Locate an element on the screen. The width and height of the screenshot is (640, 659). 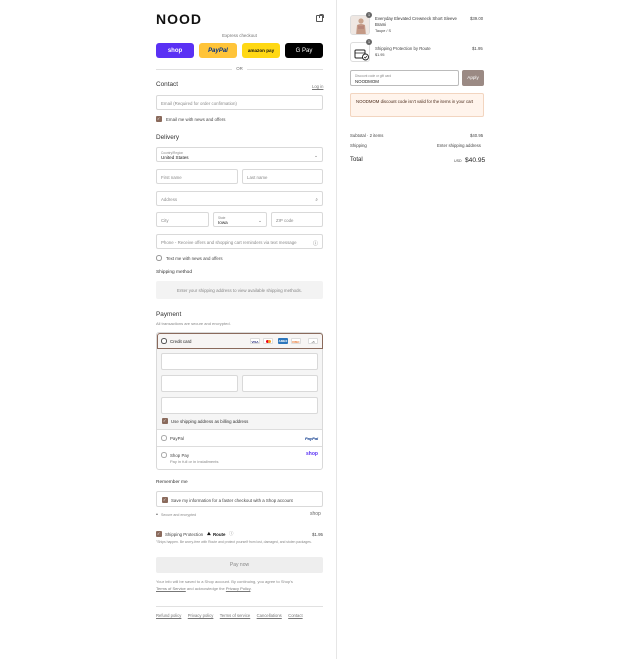
pay-now-label: Pay now is located at coordinates (239, 565).